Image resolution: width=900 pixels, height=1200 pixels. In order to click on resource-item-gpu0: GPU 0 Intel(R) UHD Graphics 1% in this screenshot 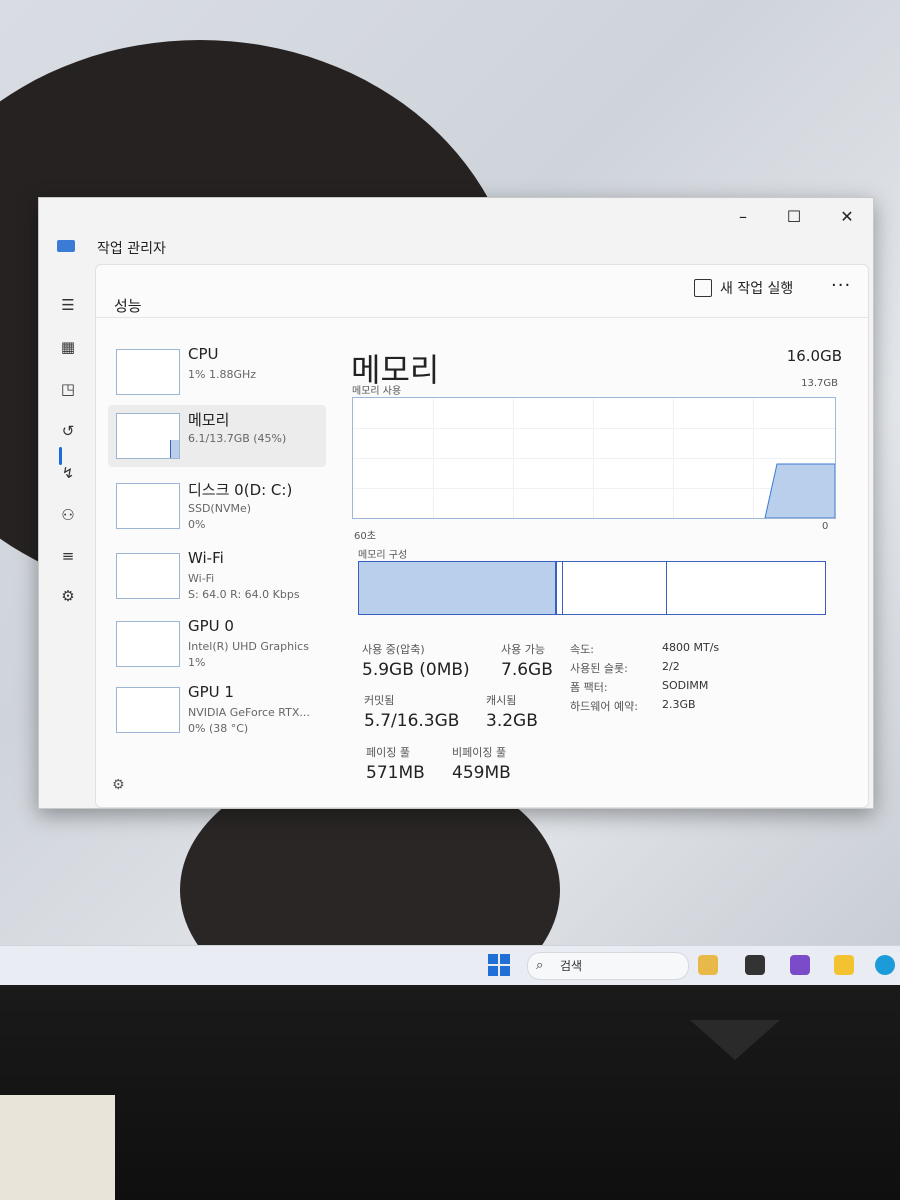, I will do `click(217, 644)`.